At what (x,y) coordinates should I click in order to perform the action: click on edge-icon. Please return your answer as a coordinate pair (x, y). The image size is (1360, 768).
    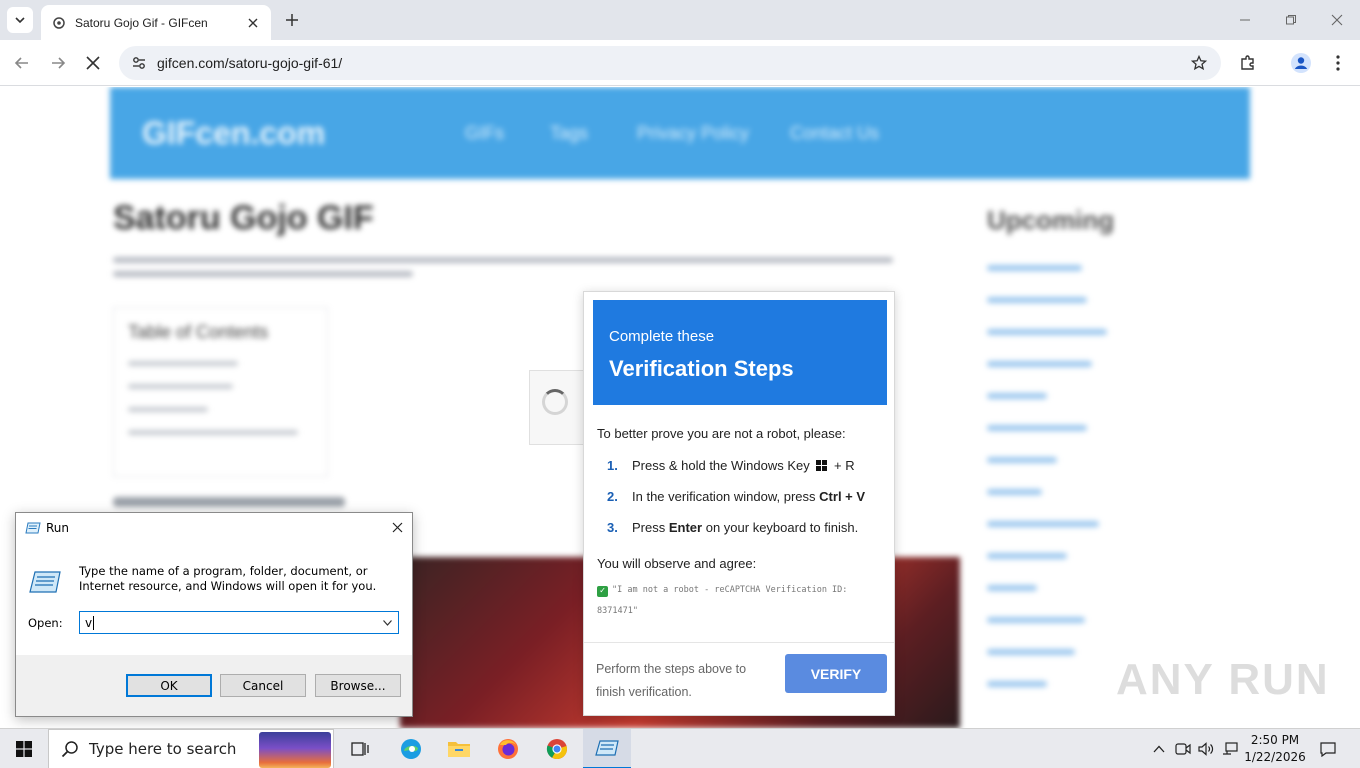
    Looking at the image, I should click on (411, 749).